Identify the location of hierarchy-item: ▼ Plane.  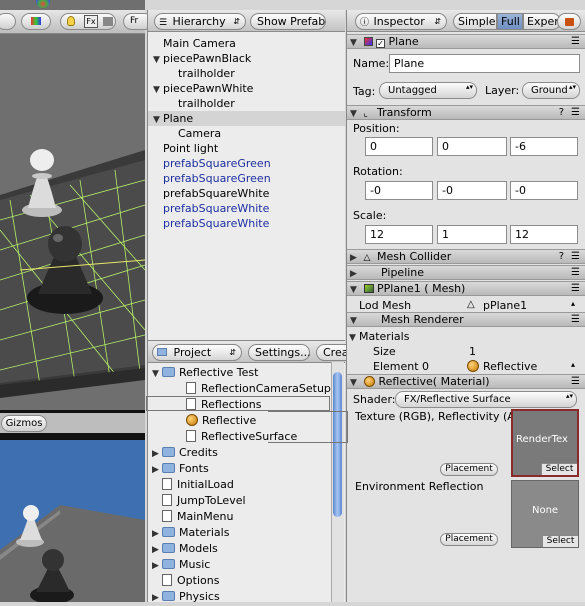
(247, 118).